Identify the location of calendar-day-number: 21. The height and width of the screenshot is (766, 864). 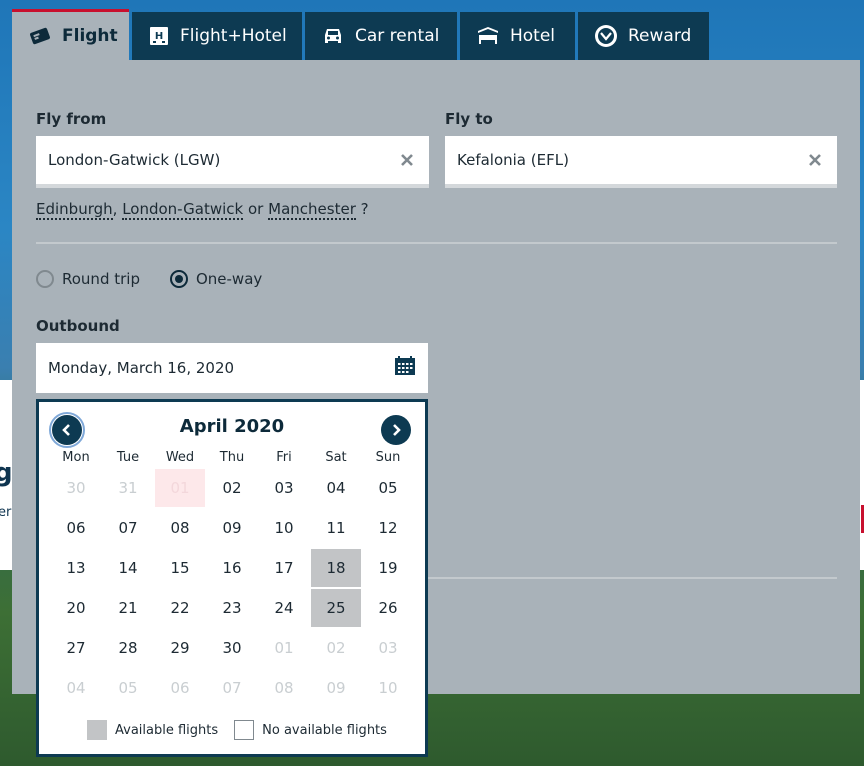
(128, 608).